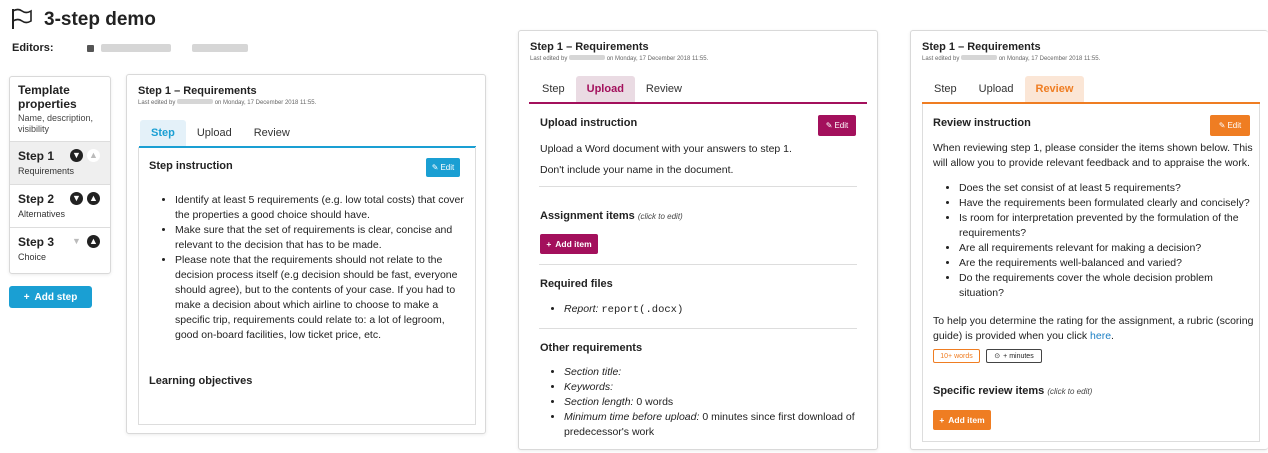 The height and width of the screenshot is (453, 1268). Describe the element at coordinates (711, 372) in the screenshot. I see `list-item: Section title:` at that location.